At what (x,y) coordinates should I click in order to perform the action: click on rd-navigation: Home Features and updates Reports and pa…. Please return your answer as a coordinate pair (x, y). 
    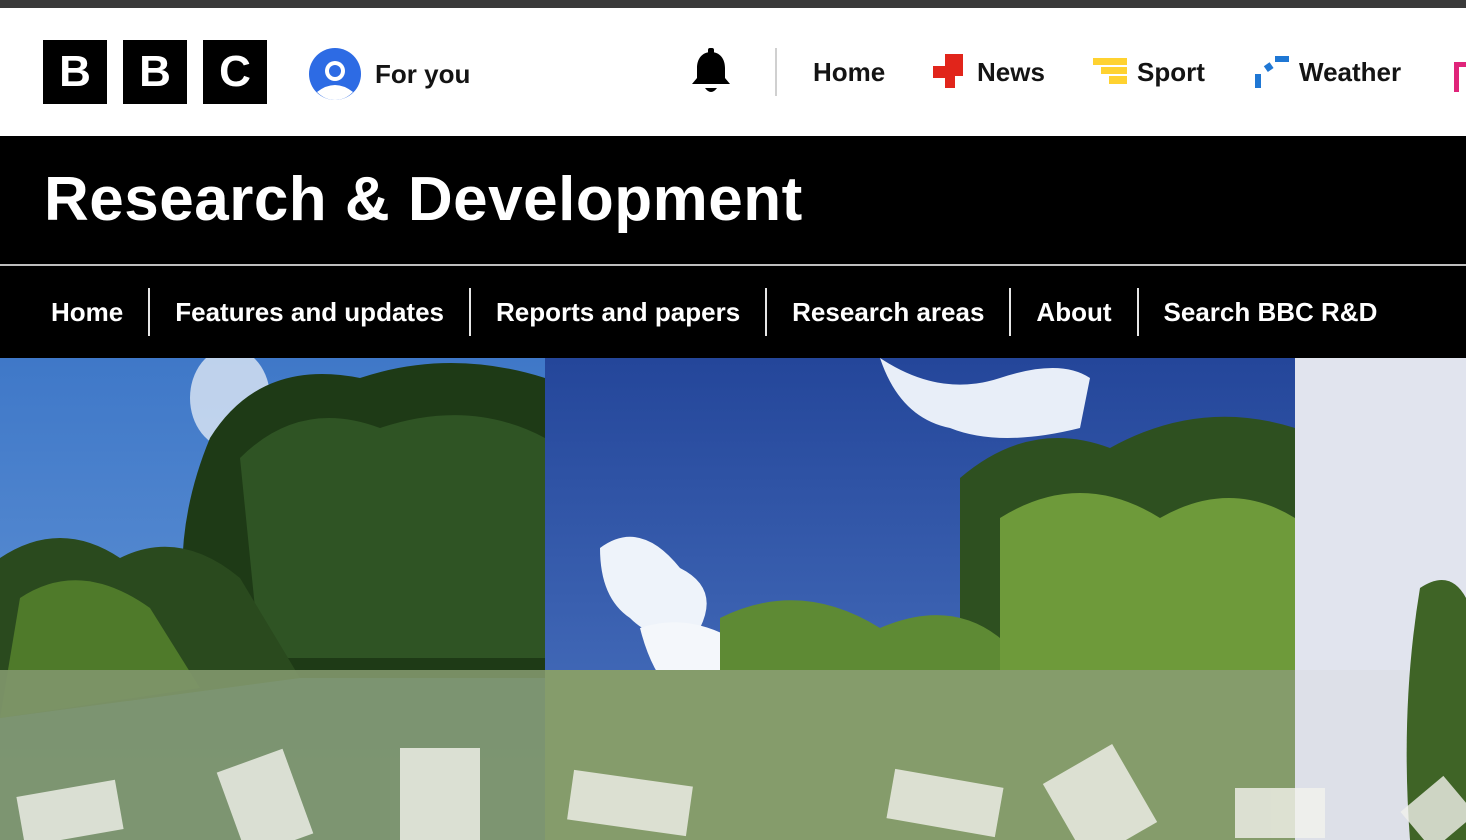
    Looking at the image, I should click on (733, 312).